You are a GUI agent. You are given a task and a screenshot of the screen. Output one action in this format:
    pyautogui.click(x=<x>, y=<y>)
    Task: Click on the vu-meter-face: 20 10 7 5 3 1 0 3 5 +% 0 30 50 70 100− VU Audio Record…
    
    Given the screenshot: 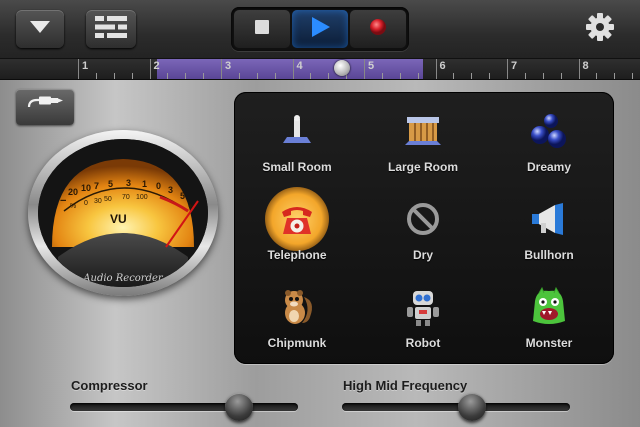 What is the action you would take?
    pyautogui.click(x=123, y=213)
    